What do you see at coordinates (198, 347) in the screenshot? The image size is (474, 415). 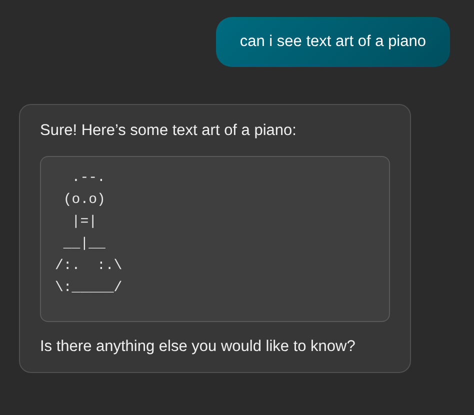 I see `message-text: Is there anything else you would like to know?` at bounding box center [198, 347].